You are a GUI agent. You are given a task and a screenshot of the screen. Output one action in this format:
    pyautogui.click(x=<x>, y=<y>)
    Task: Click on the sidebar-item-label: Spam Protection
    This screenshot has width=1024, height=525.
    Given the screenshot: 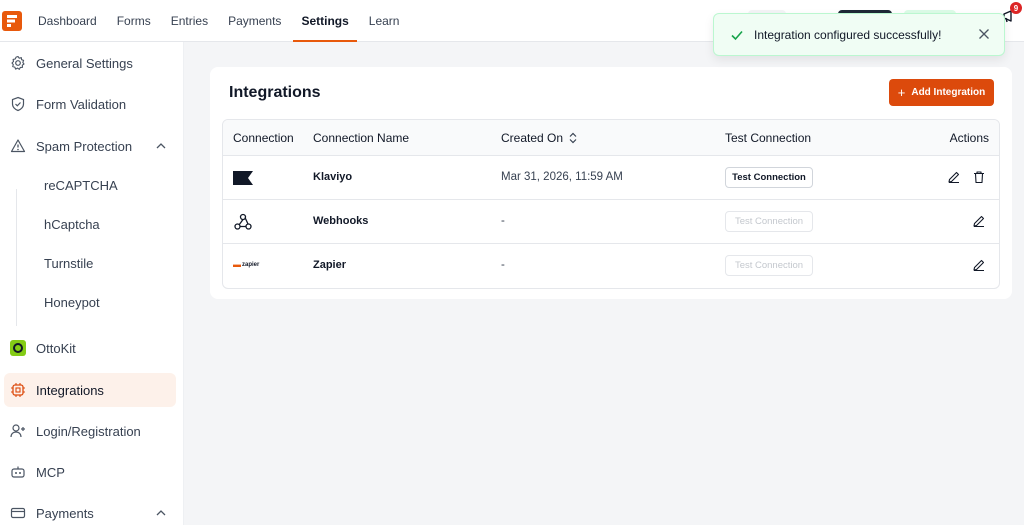 What is the action you would take?
    pyautogui.click(x=84, y=146)
    